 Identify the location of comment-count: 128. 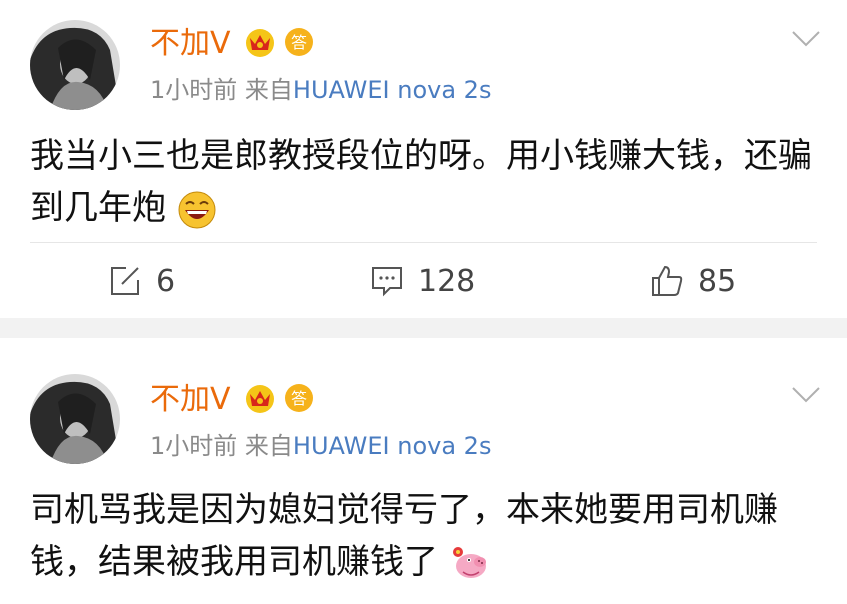
(447, 281).